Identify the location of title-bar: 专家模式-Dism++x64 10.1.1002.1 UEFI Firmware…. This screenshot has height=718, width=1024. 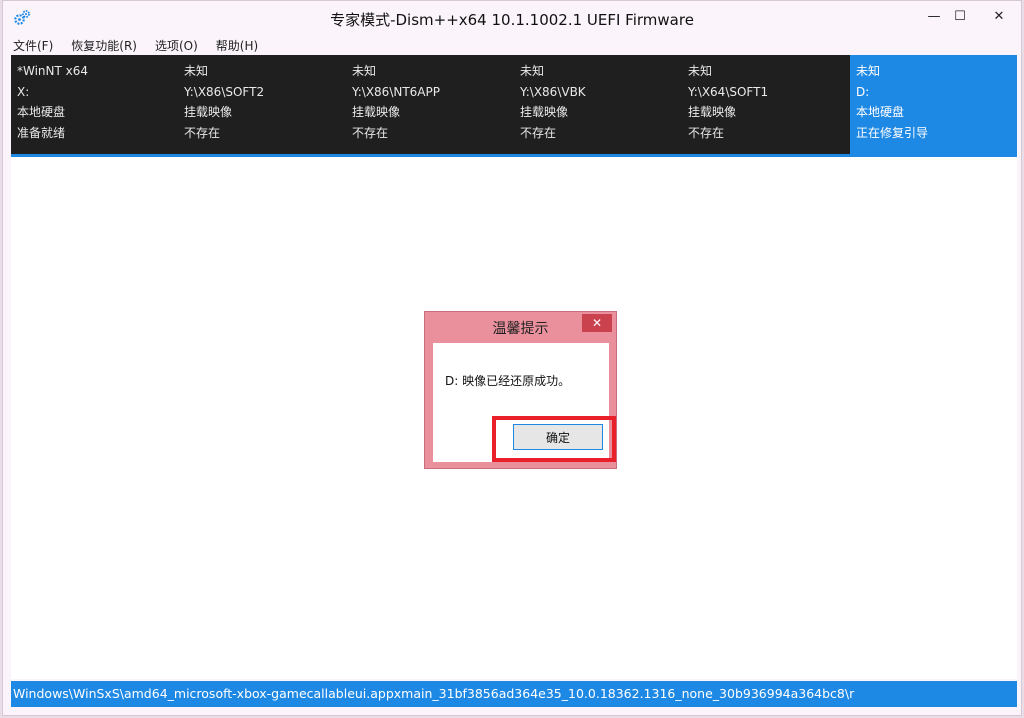
(512, 18).